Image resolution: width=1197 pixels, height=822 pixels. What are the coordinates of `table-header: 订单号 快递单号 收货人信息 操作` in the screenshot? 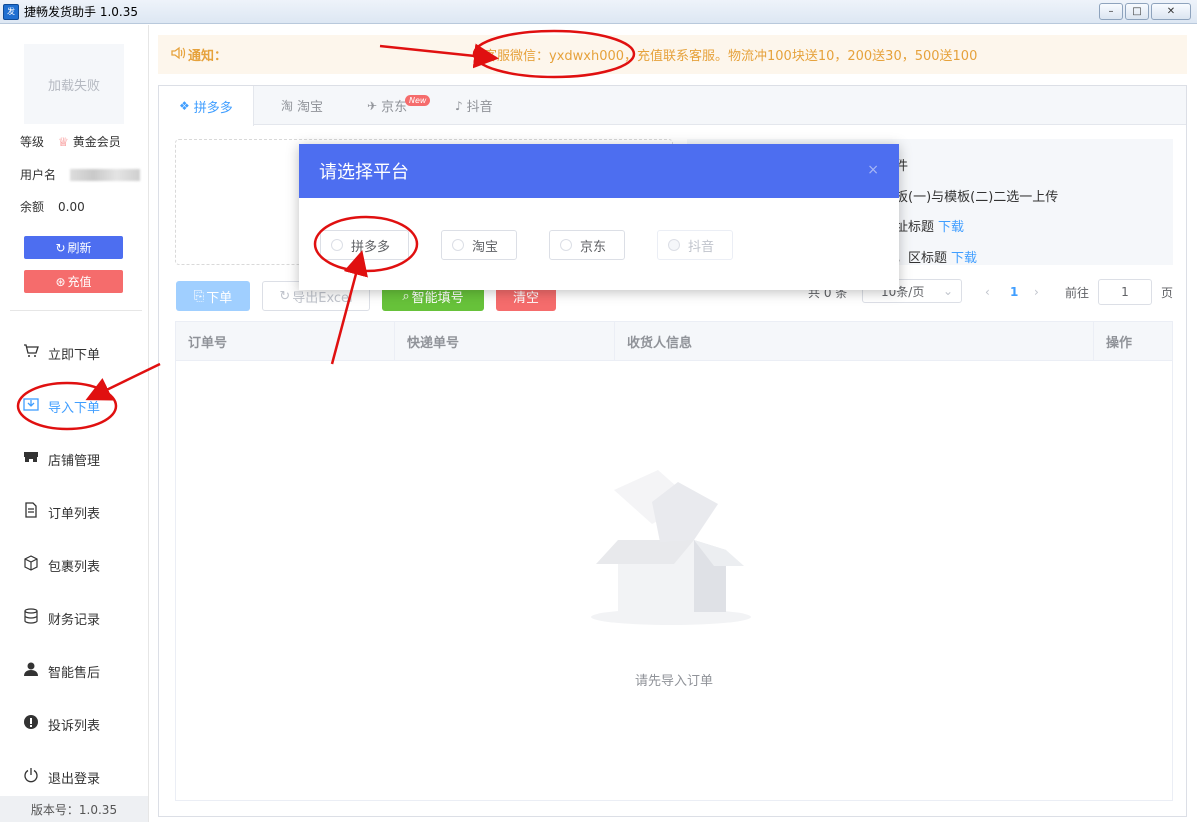 It's located at (674, 341).